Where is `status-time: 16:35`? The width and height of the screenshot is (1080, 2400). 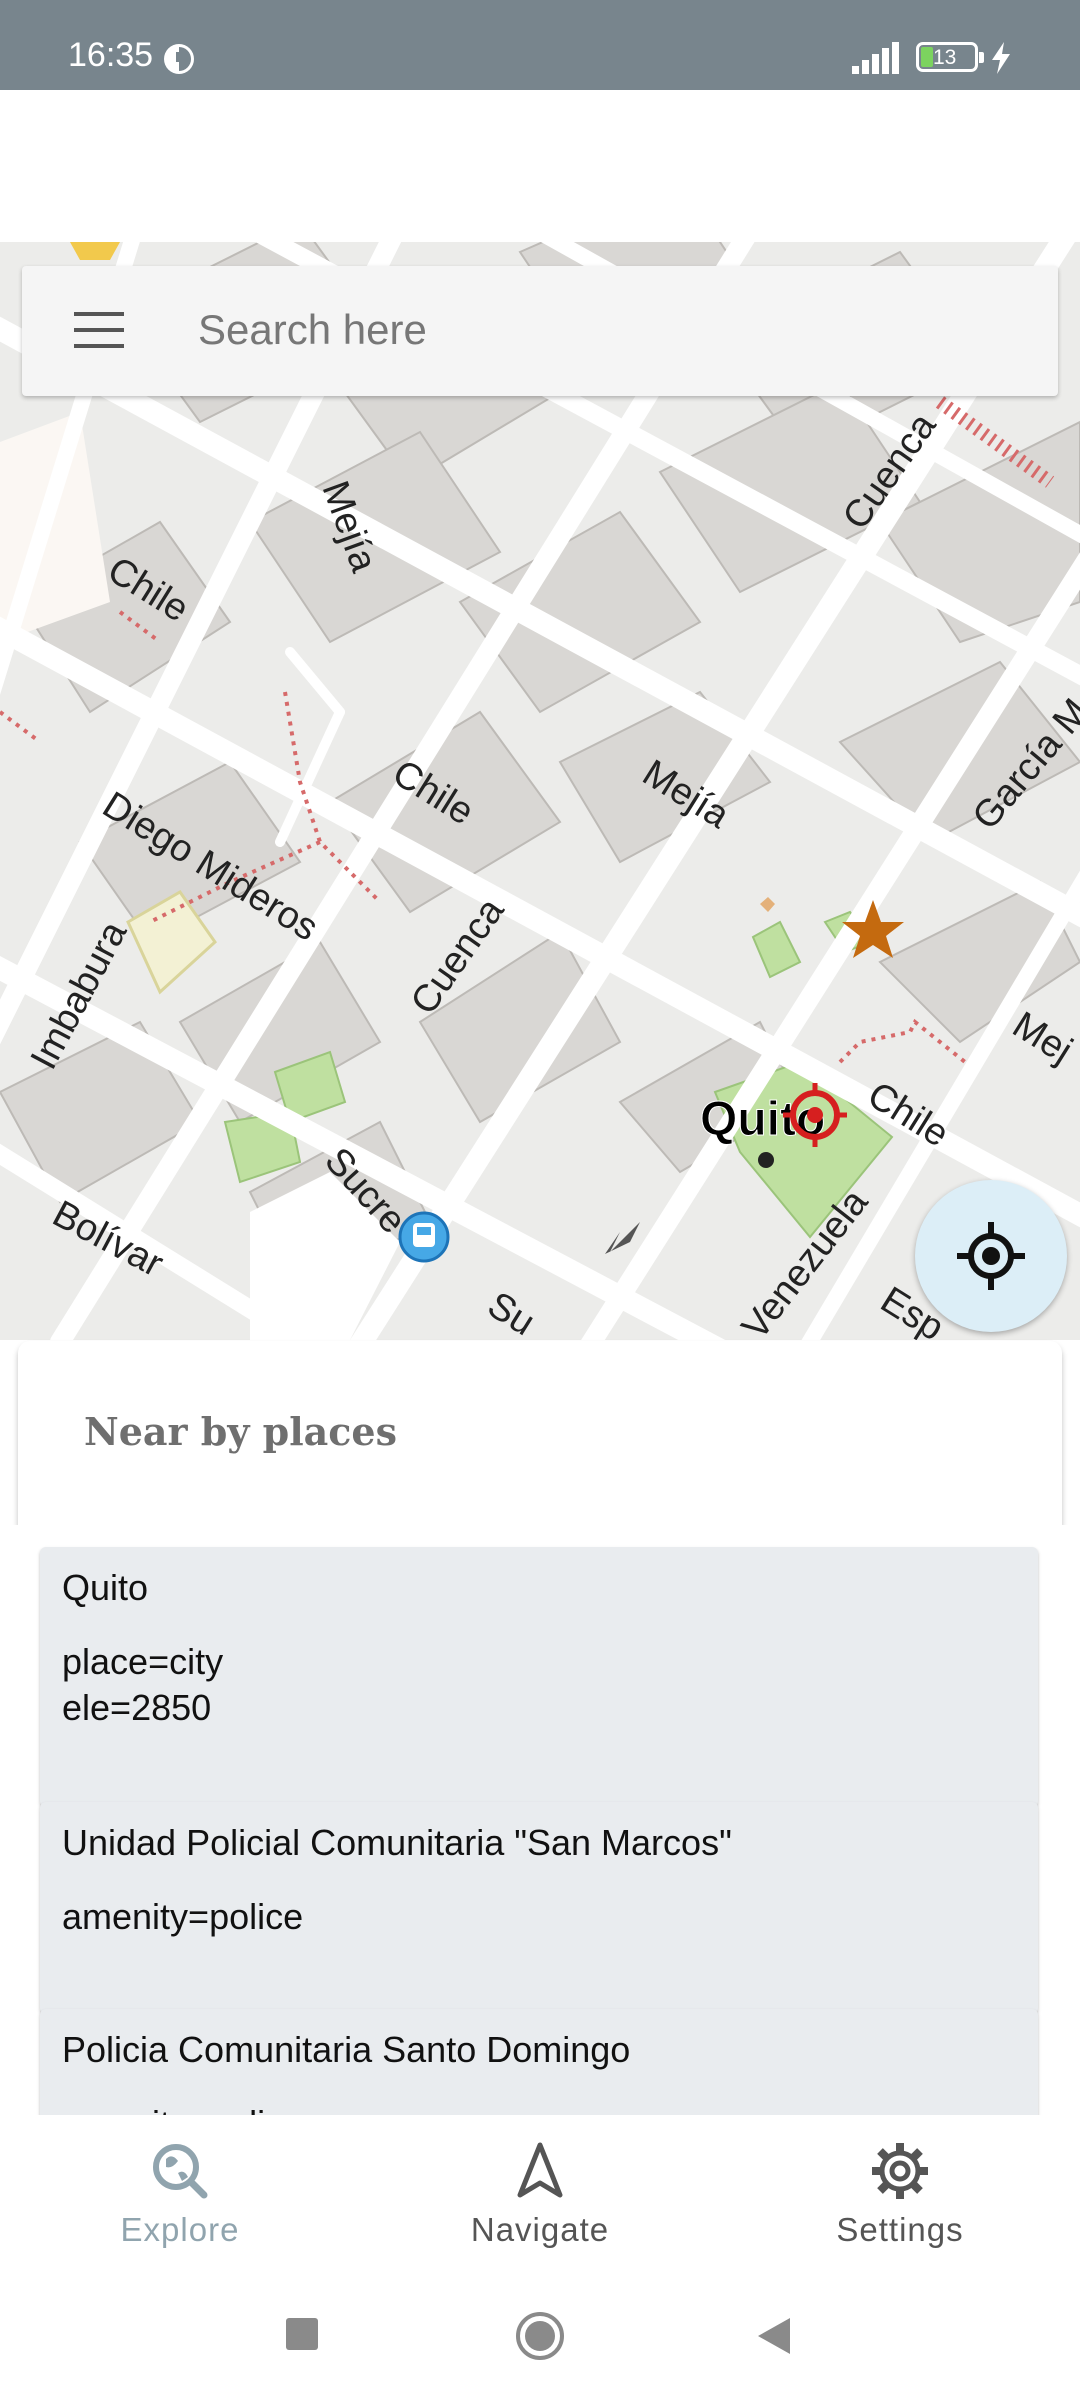 status-time: 16:35 is located at coordinates (111, 55).